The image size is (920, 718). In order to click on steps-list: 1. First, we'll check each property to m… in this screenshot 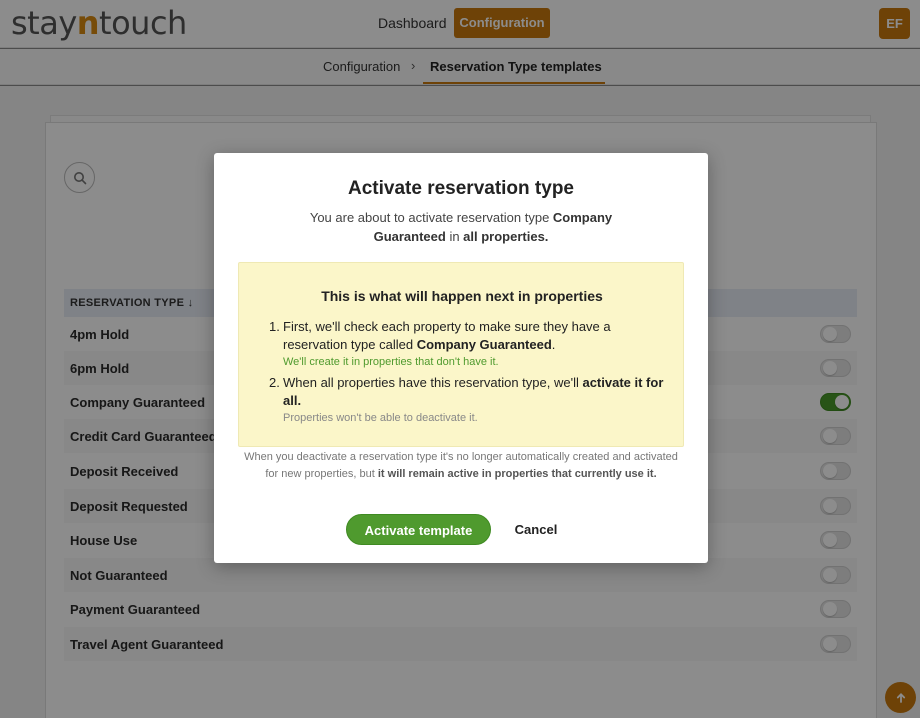, I will do `click(469, 372)`.